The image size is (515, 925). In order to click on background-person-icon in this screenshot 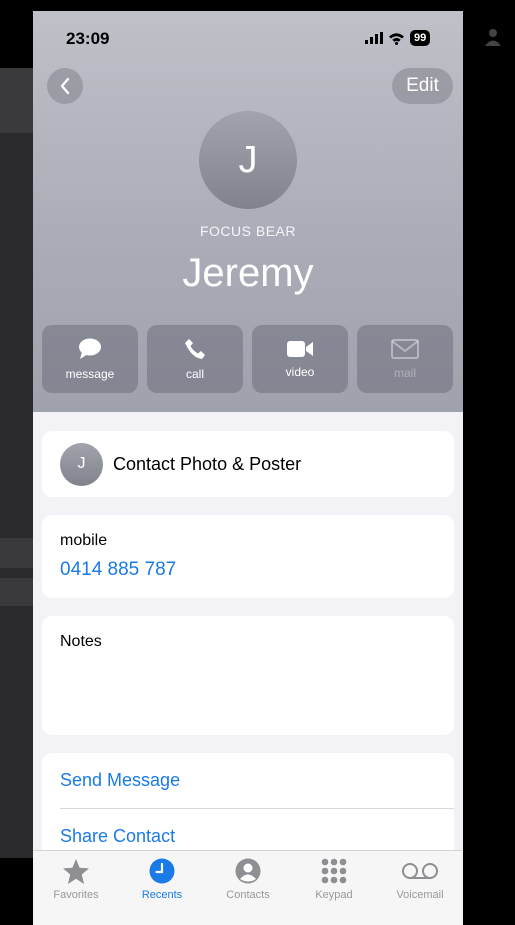, I will do `click(493, 37)`.